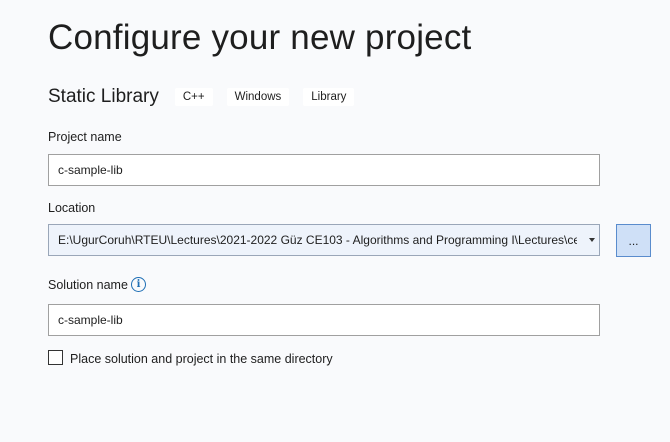 This screenshot has height=442, width=670. I want to click on template-name: Static Library, so click(103, 96).